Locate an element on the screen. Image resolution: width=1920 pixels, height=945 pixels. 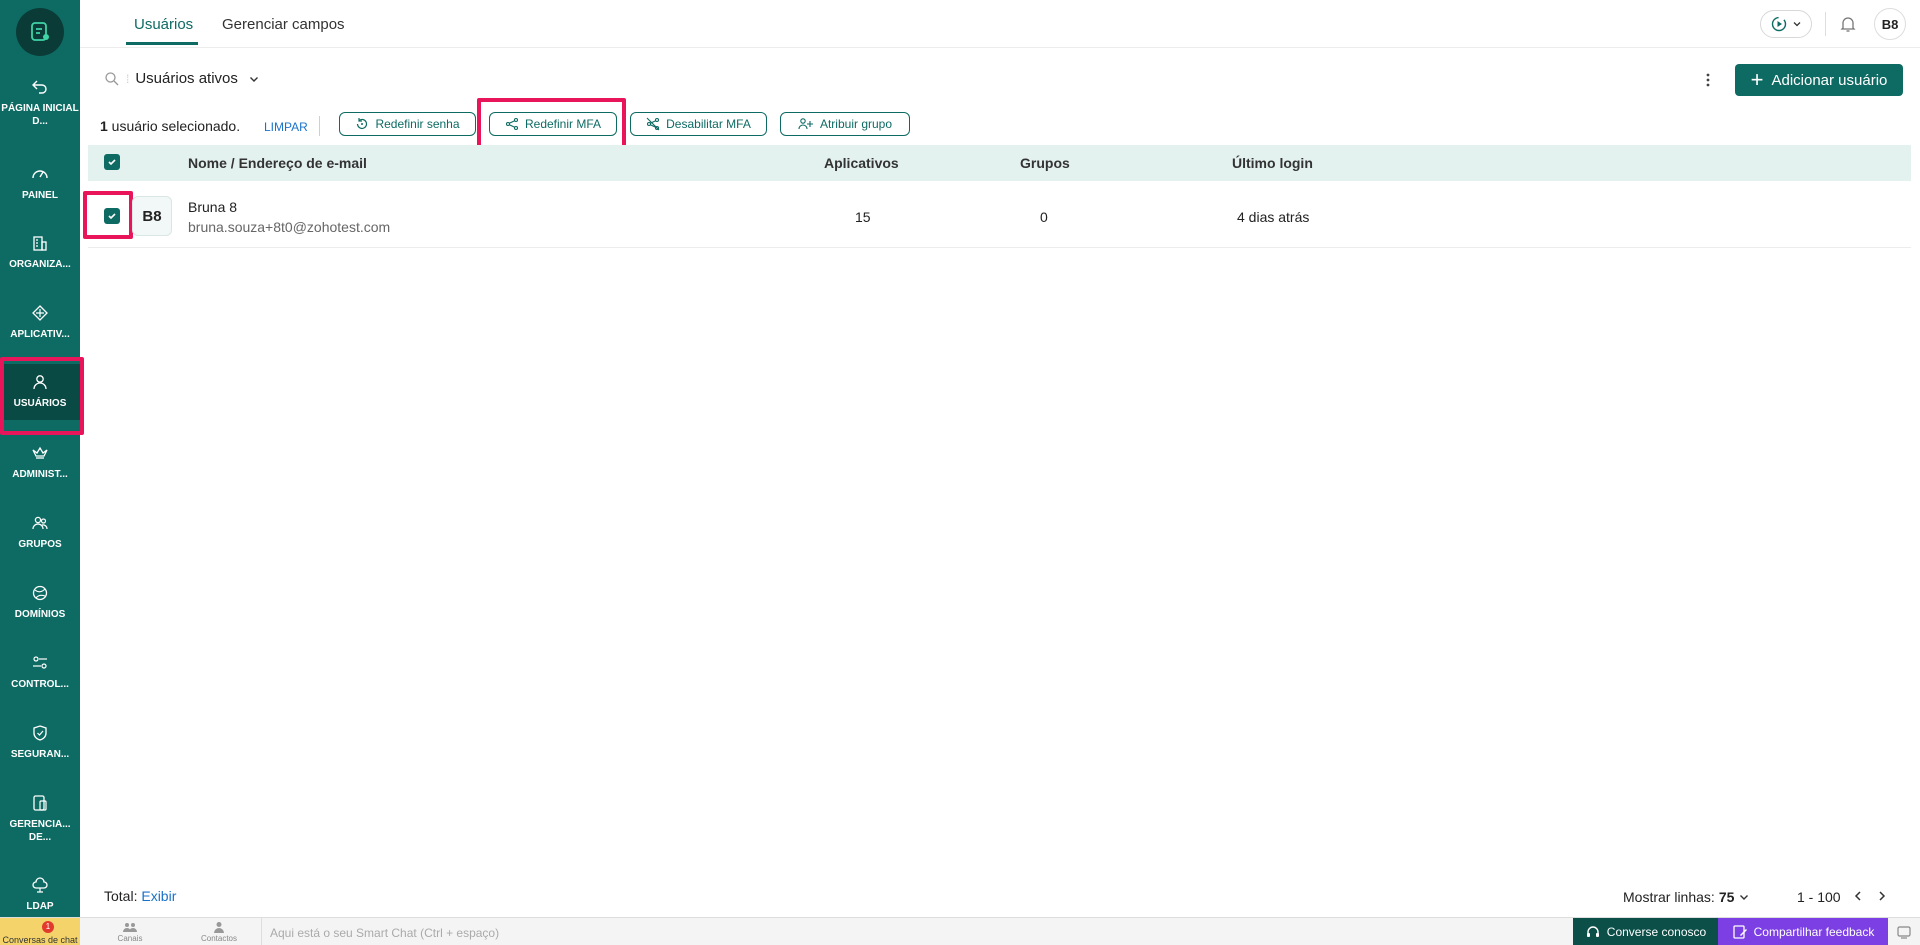
chat-window-icon is located at coordinates (1904, 932).